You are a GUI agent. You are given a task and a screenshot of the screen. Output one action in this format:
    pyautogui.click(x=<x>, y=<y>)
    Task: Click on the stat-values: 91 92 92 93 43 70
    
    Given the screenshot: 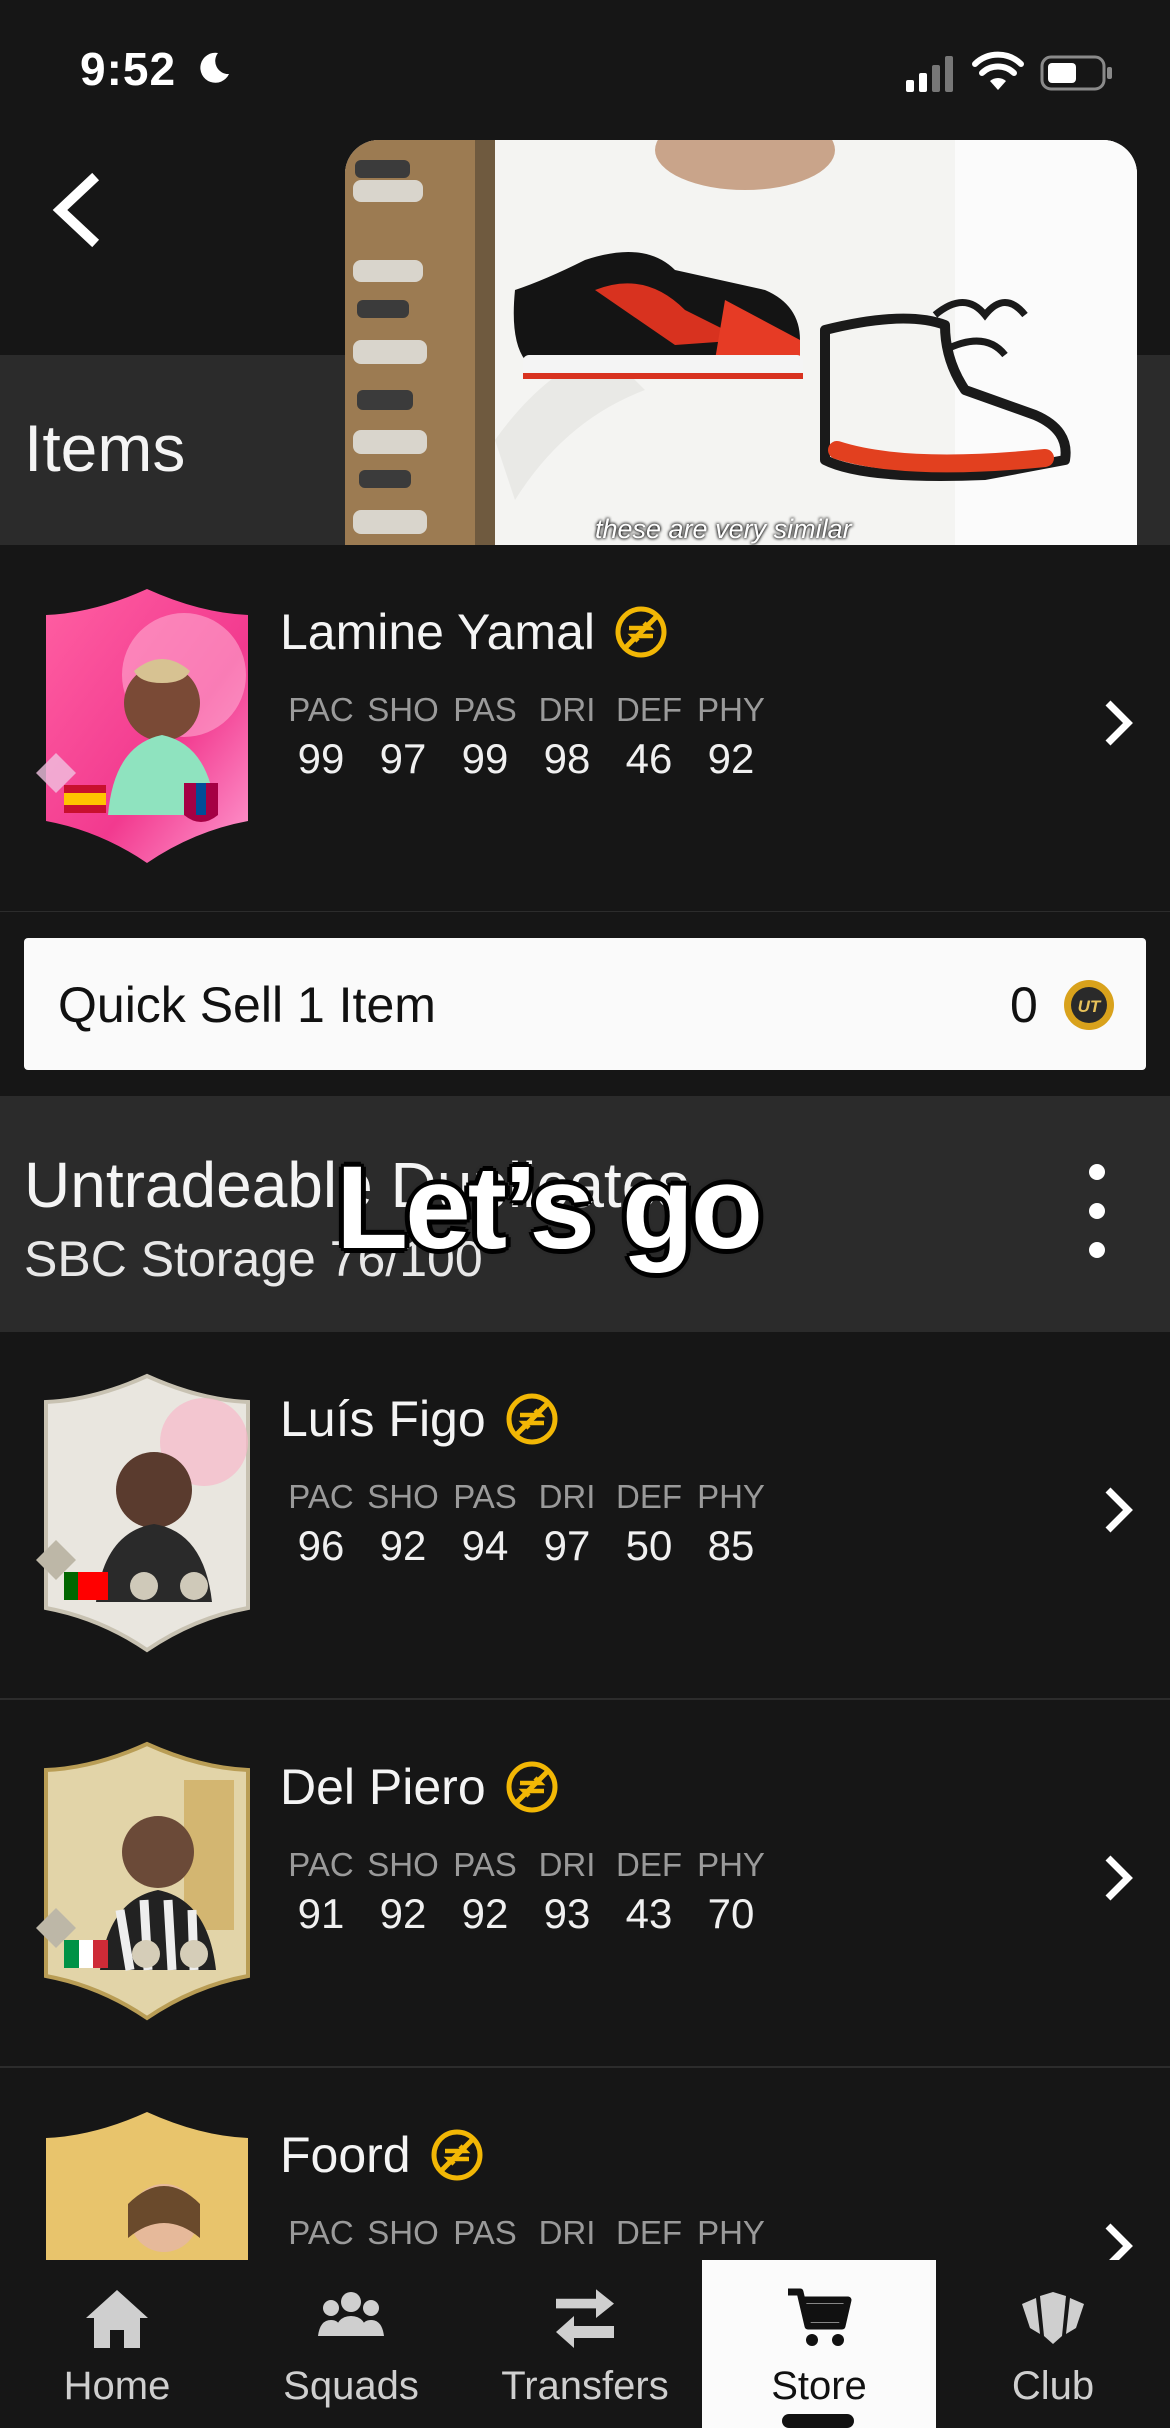 What is the action you would take?
    pyautogui.click(x=526, y=1914)
    